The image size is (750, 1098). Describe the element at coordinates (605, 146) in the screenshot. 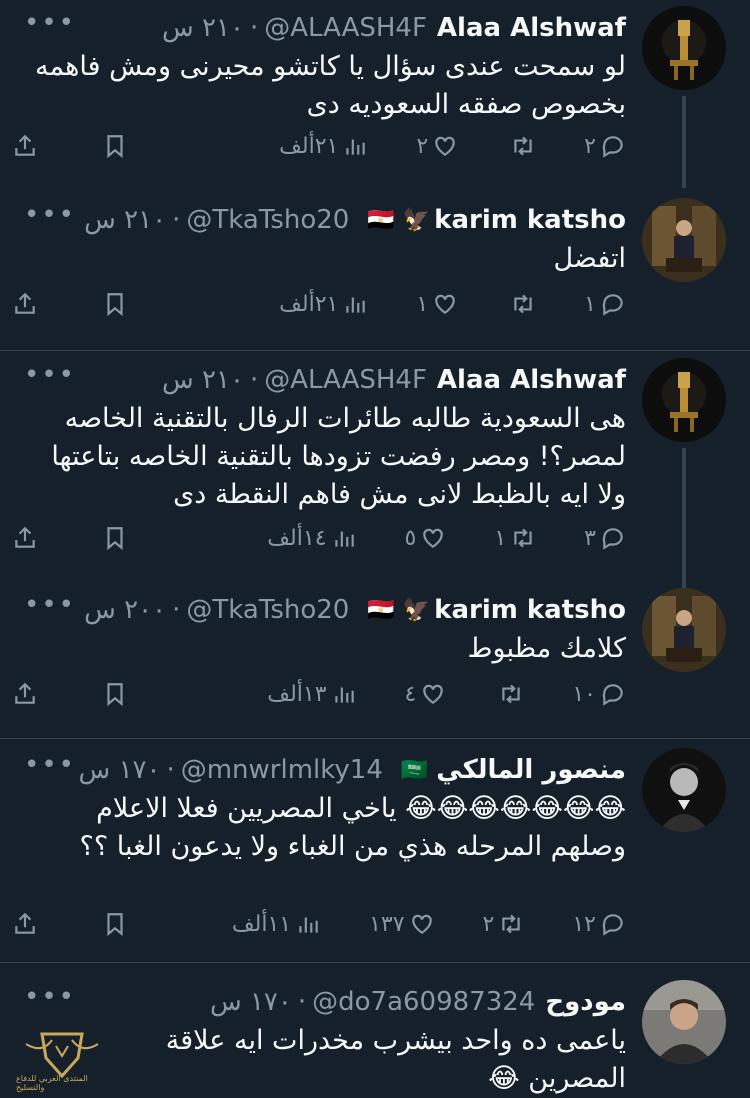

I see `reply-button: ٢` at that location.